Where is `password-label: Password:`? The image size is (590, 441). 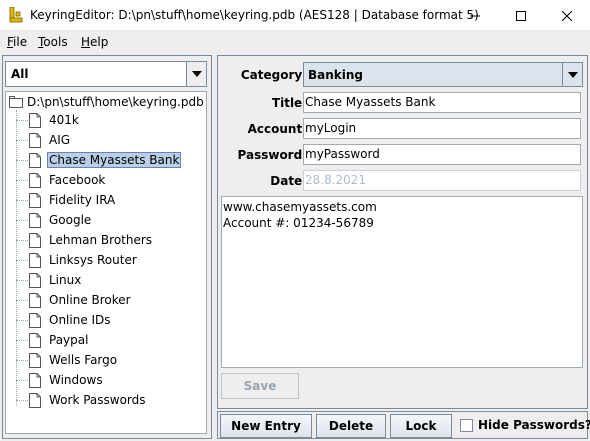 password-label: Password: is located at coordinates (272, 155).